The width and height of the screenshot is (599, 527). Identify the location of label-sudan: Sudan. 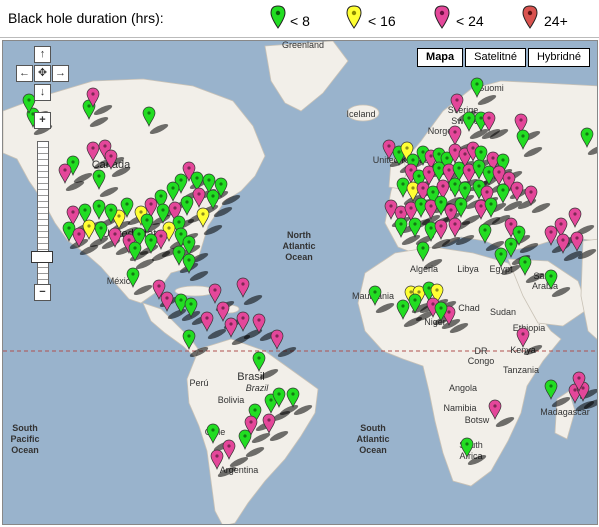
(503, 312).